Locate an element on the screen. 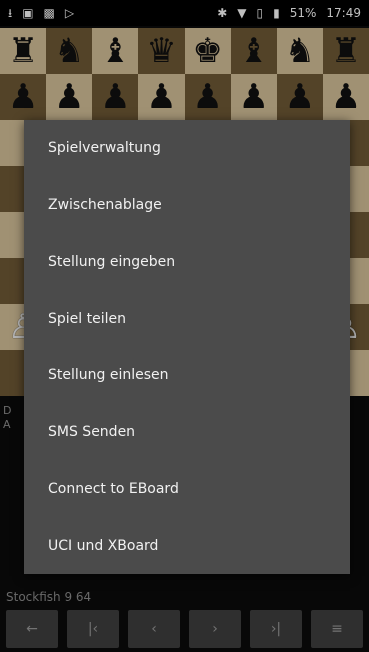 This screenshot has height=652, width=369. menu-item-spiel-teilen: Spiel teilen is located at coordinates (187, 318).